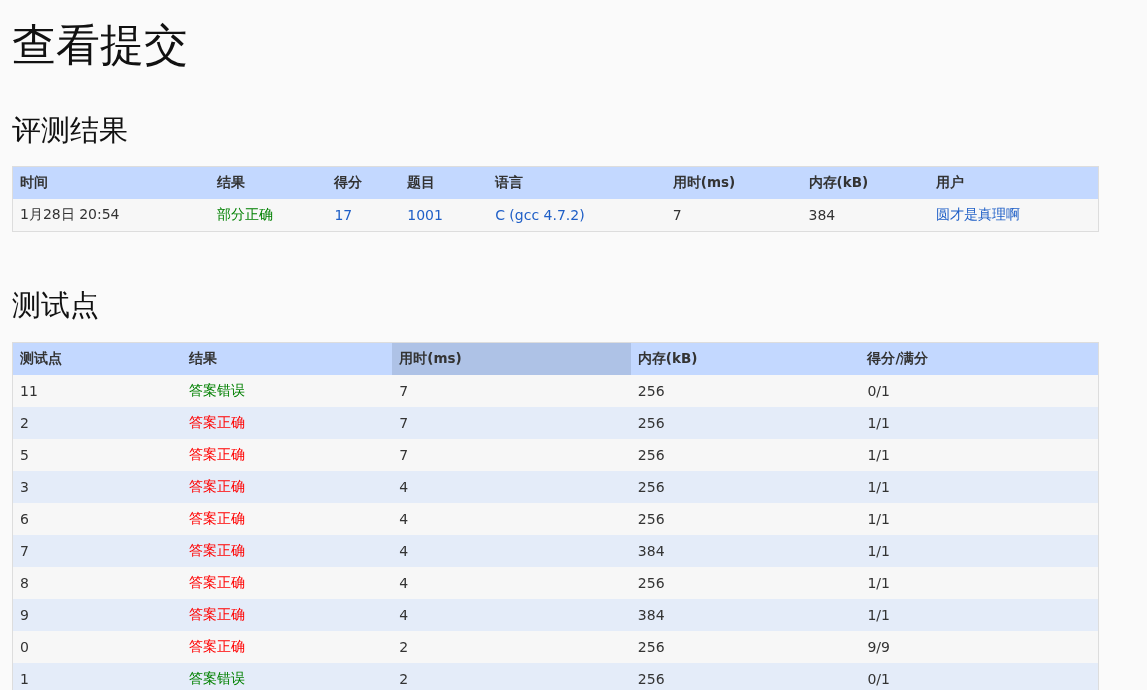 The height and width of the screenshot is (690, 1147). I want to click on column-header: 用户, so click(950, 183).